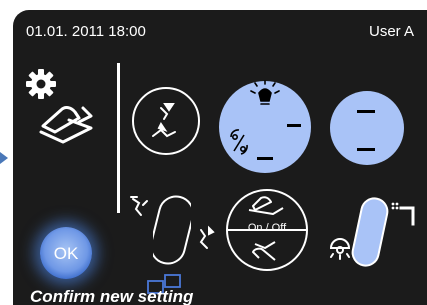  I want to click on foot-pedal-icon, so click(66, 121).